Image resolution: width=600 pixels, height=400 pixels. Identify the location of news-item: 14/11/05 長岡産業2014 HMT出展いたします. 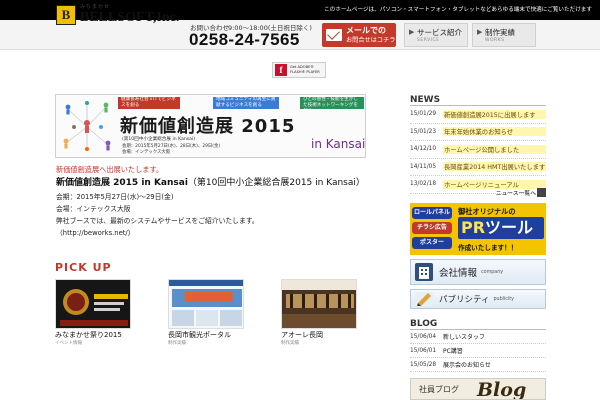
(478, 167).